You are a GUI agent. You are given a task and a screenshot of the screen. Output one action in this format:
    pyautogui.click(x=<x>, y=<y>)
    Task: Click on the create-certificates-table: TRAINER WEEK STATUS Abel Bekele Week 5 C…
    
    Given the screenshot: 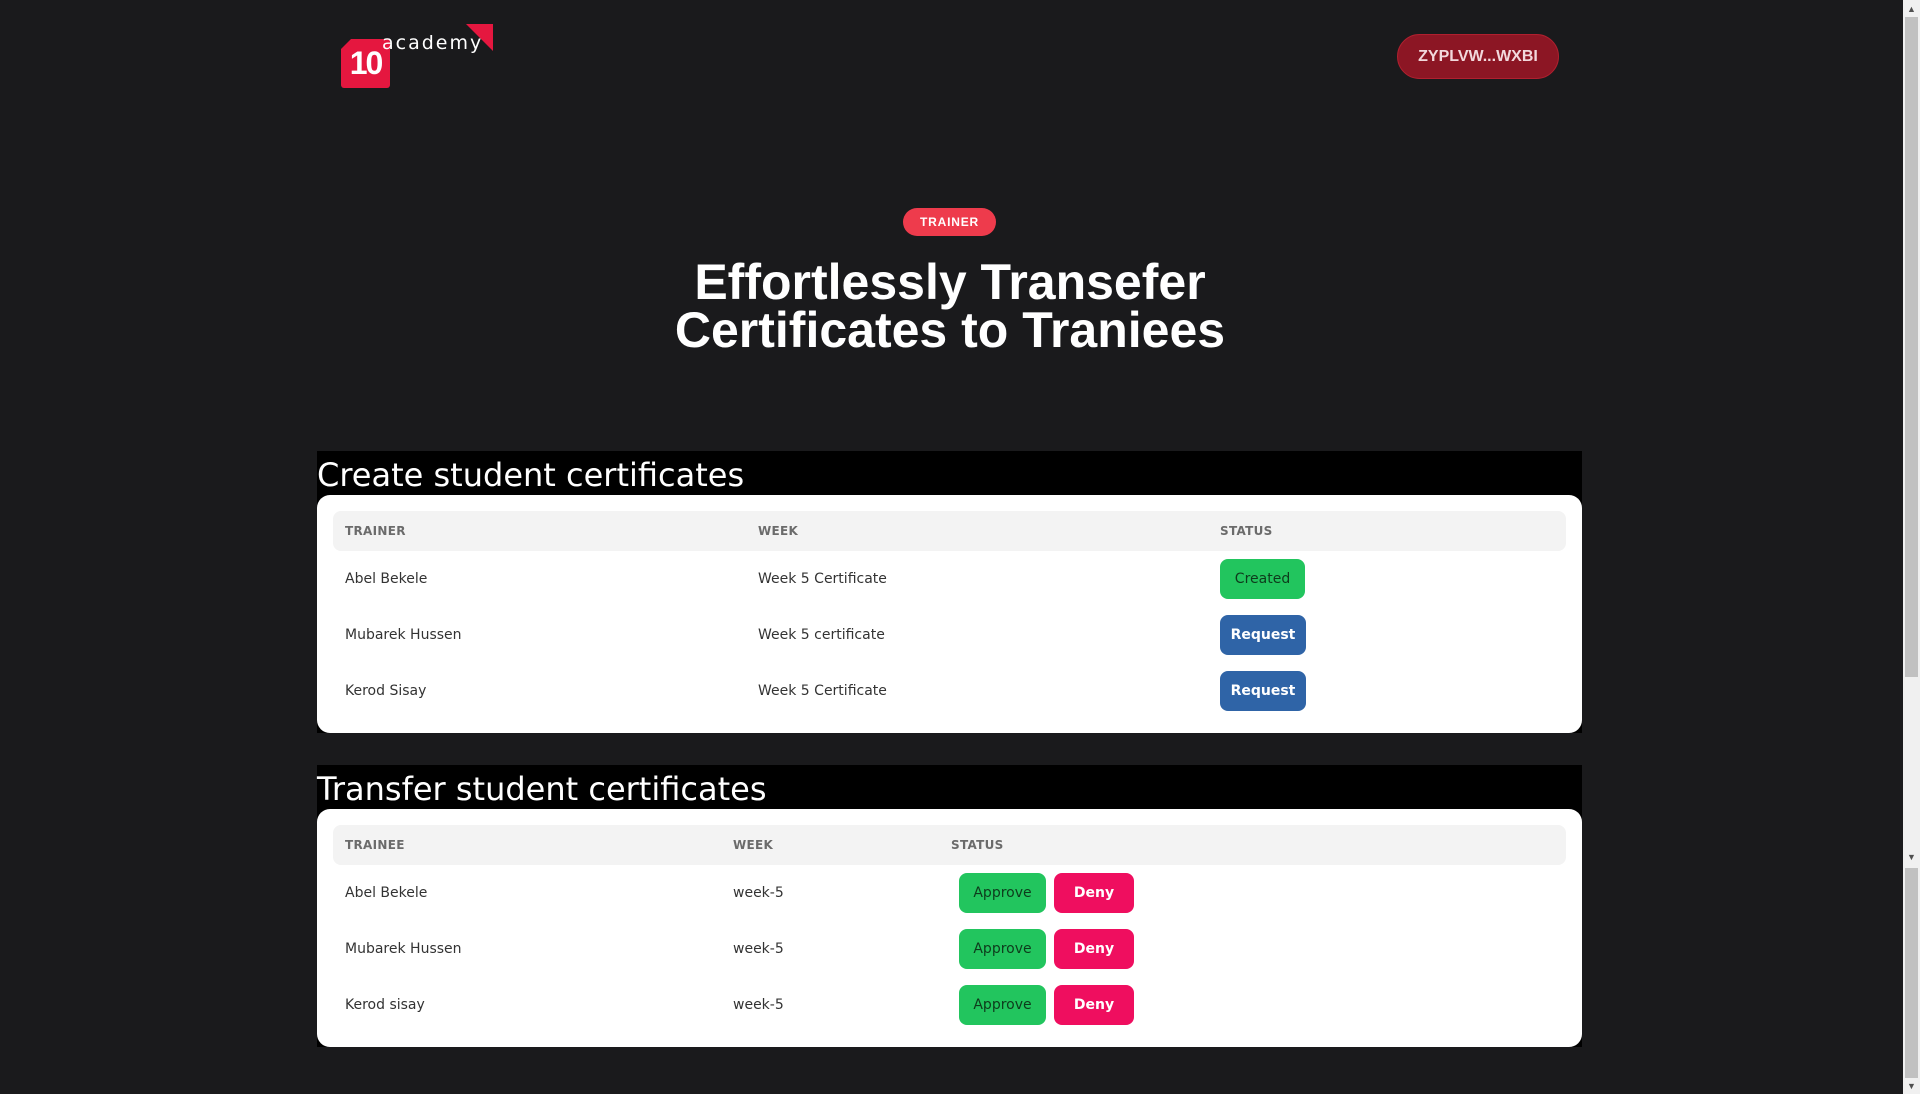 What is the action you would take?
    pyautogui.click(x=949, y=614)
    